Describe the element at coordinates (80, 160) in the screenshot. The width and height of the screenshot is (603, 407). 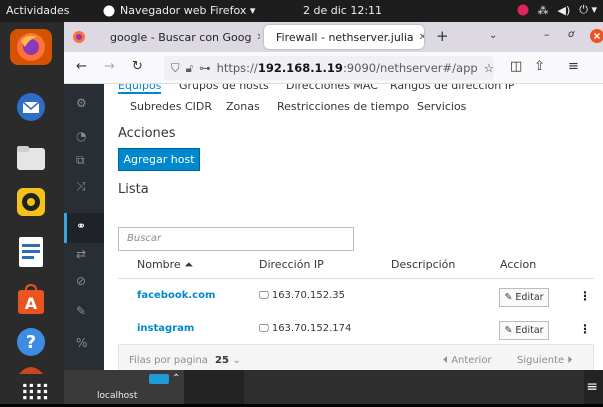
I see `network-icon: ⧉` at that location.